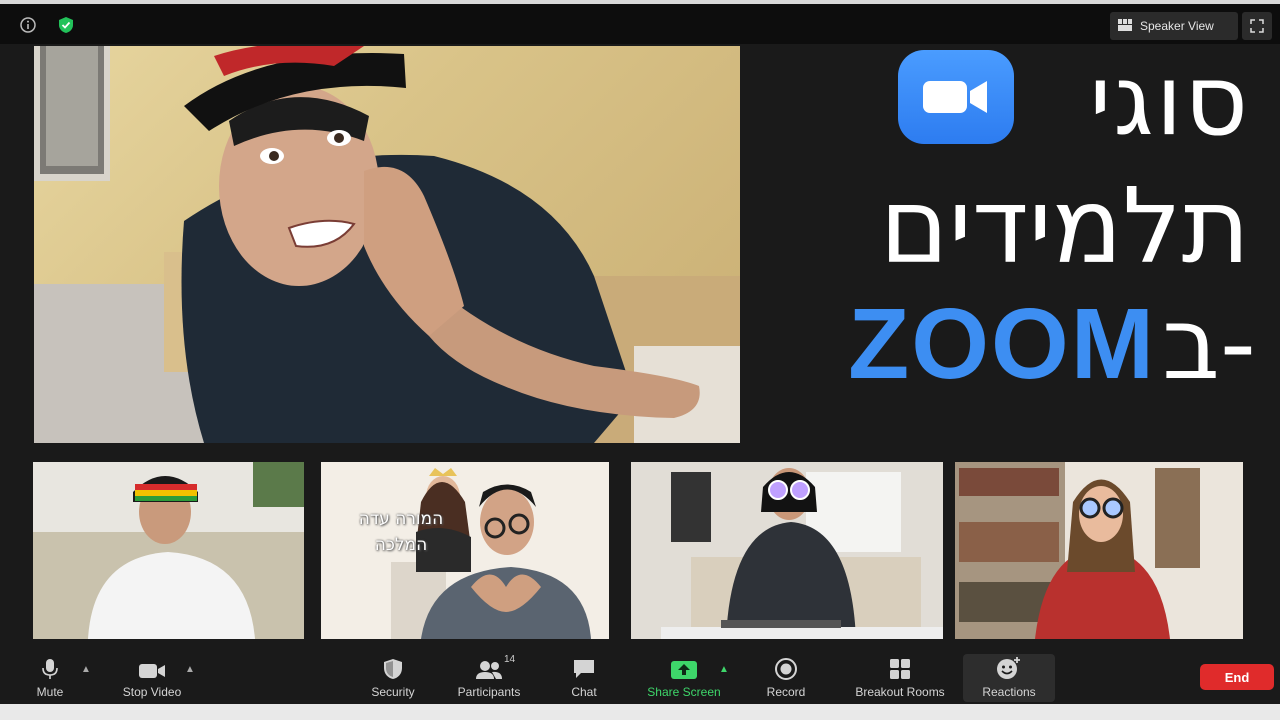 This screenshot has height=720, width=1280. Describe the element at coordinates (489, 667) in the screenshot. I see `participants-icon` at that location.